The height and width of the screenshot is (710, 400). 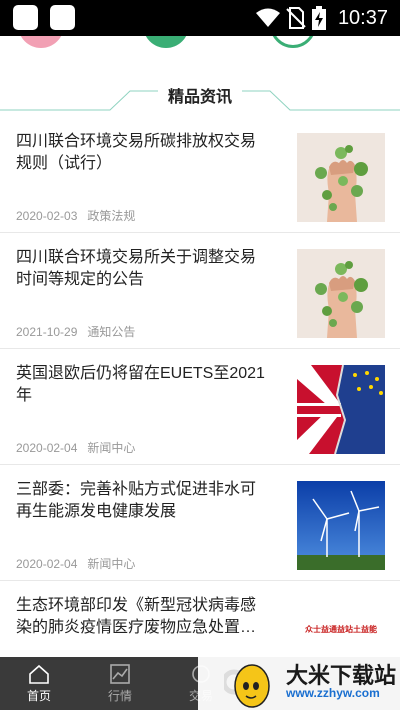 I want to click on wind-turbine-image, so click(x=341, y=525).